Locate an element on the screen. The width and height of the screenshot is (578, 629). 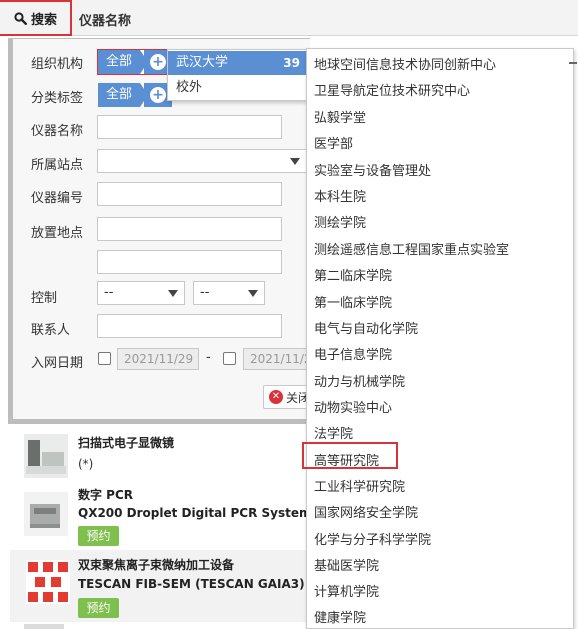
date-from-input: 2021/11/29 is located at coordinates (158, 359).